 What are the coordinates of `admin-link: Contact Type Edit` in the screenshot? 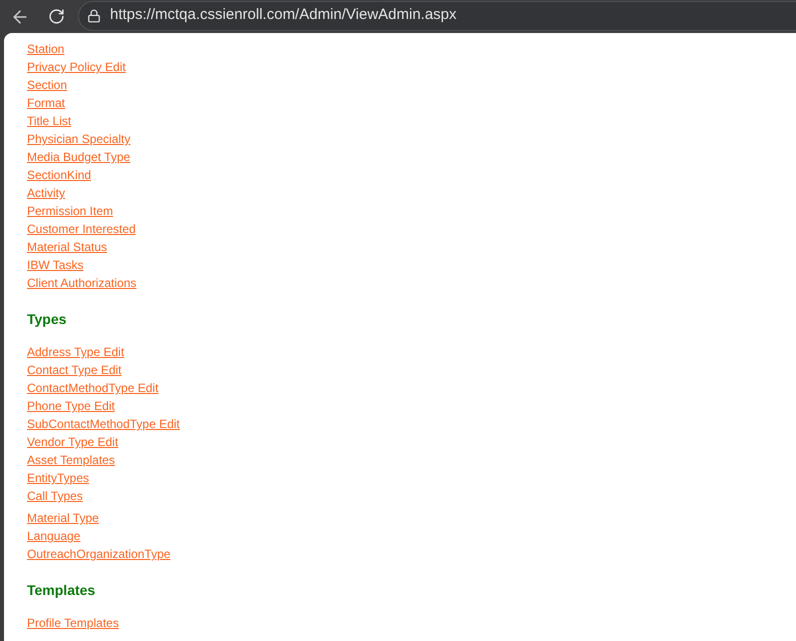 It's located at (74, 370).